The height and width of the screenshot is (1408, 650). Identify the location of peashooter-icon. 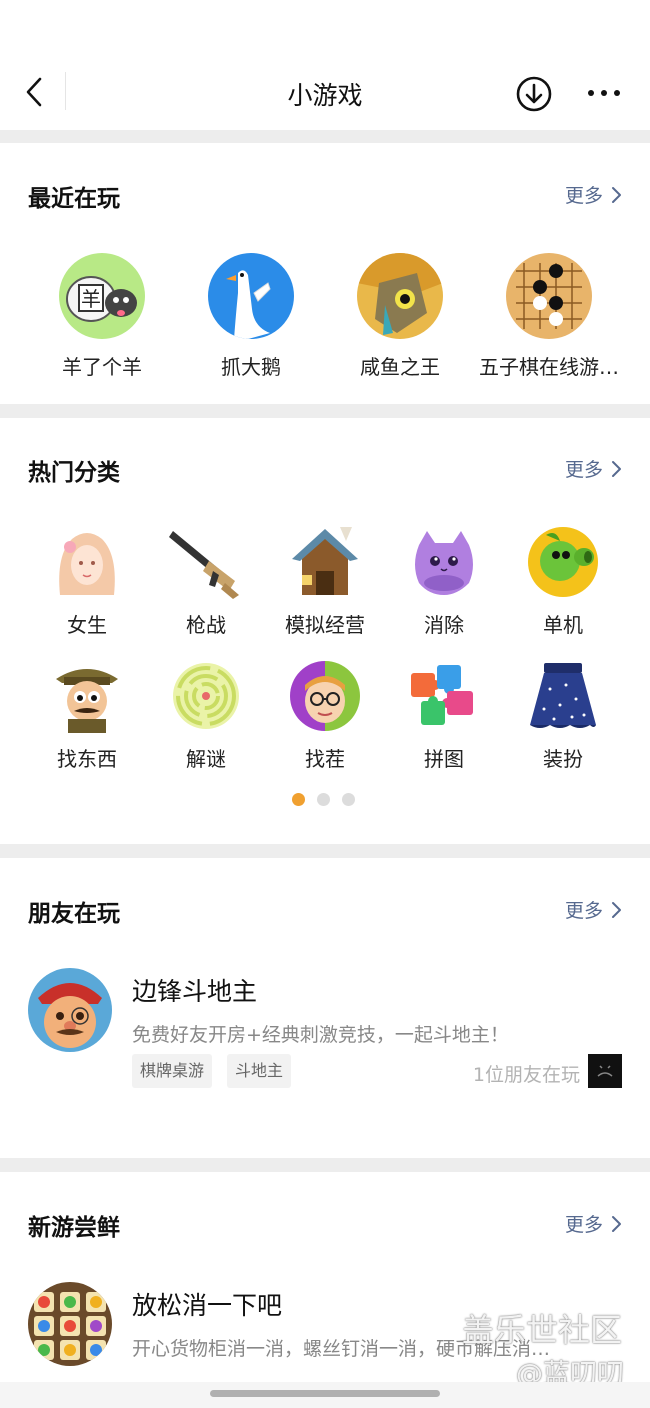
(563, 562).